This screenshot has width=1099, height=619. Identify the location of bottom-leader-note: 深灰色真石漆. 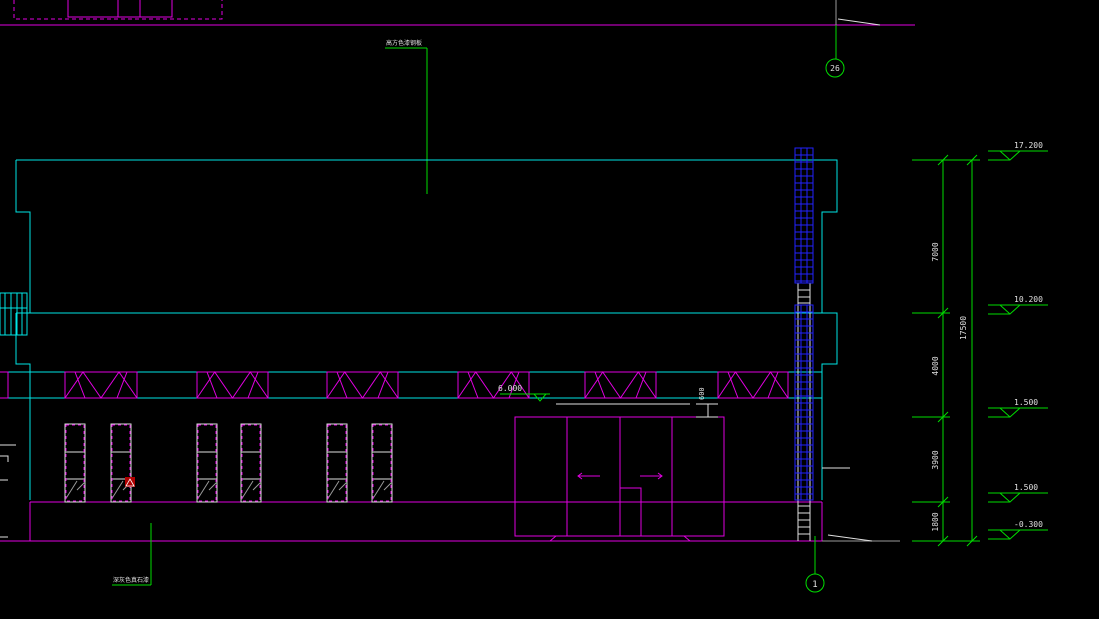
(132, 554).